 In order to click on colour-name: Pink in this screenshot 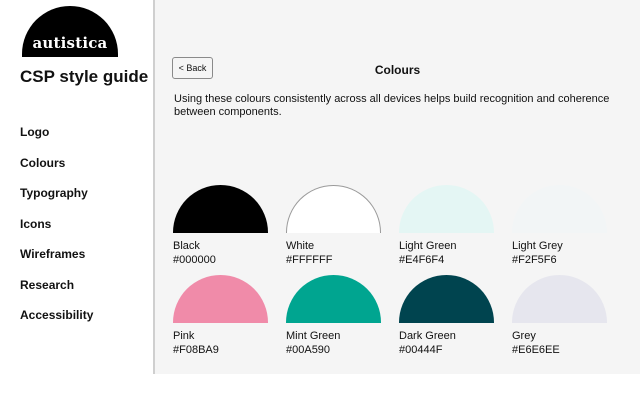, I will do `click(184, 336)`.